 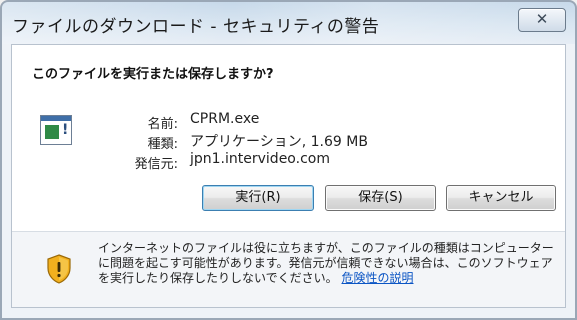 What do you see at coordinates (380, 198) in the screenshot?
I see `save-button: 保存(S)` at bounding box center [380, 198].